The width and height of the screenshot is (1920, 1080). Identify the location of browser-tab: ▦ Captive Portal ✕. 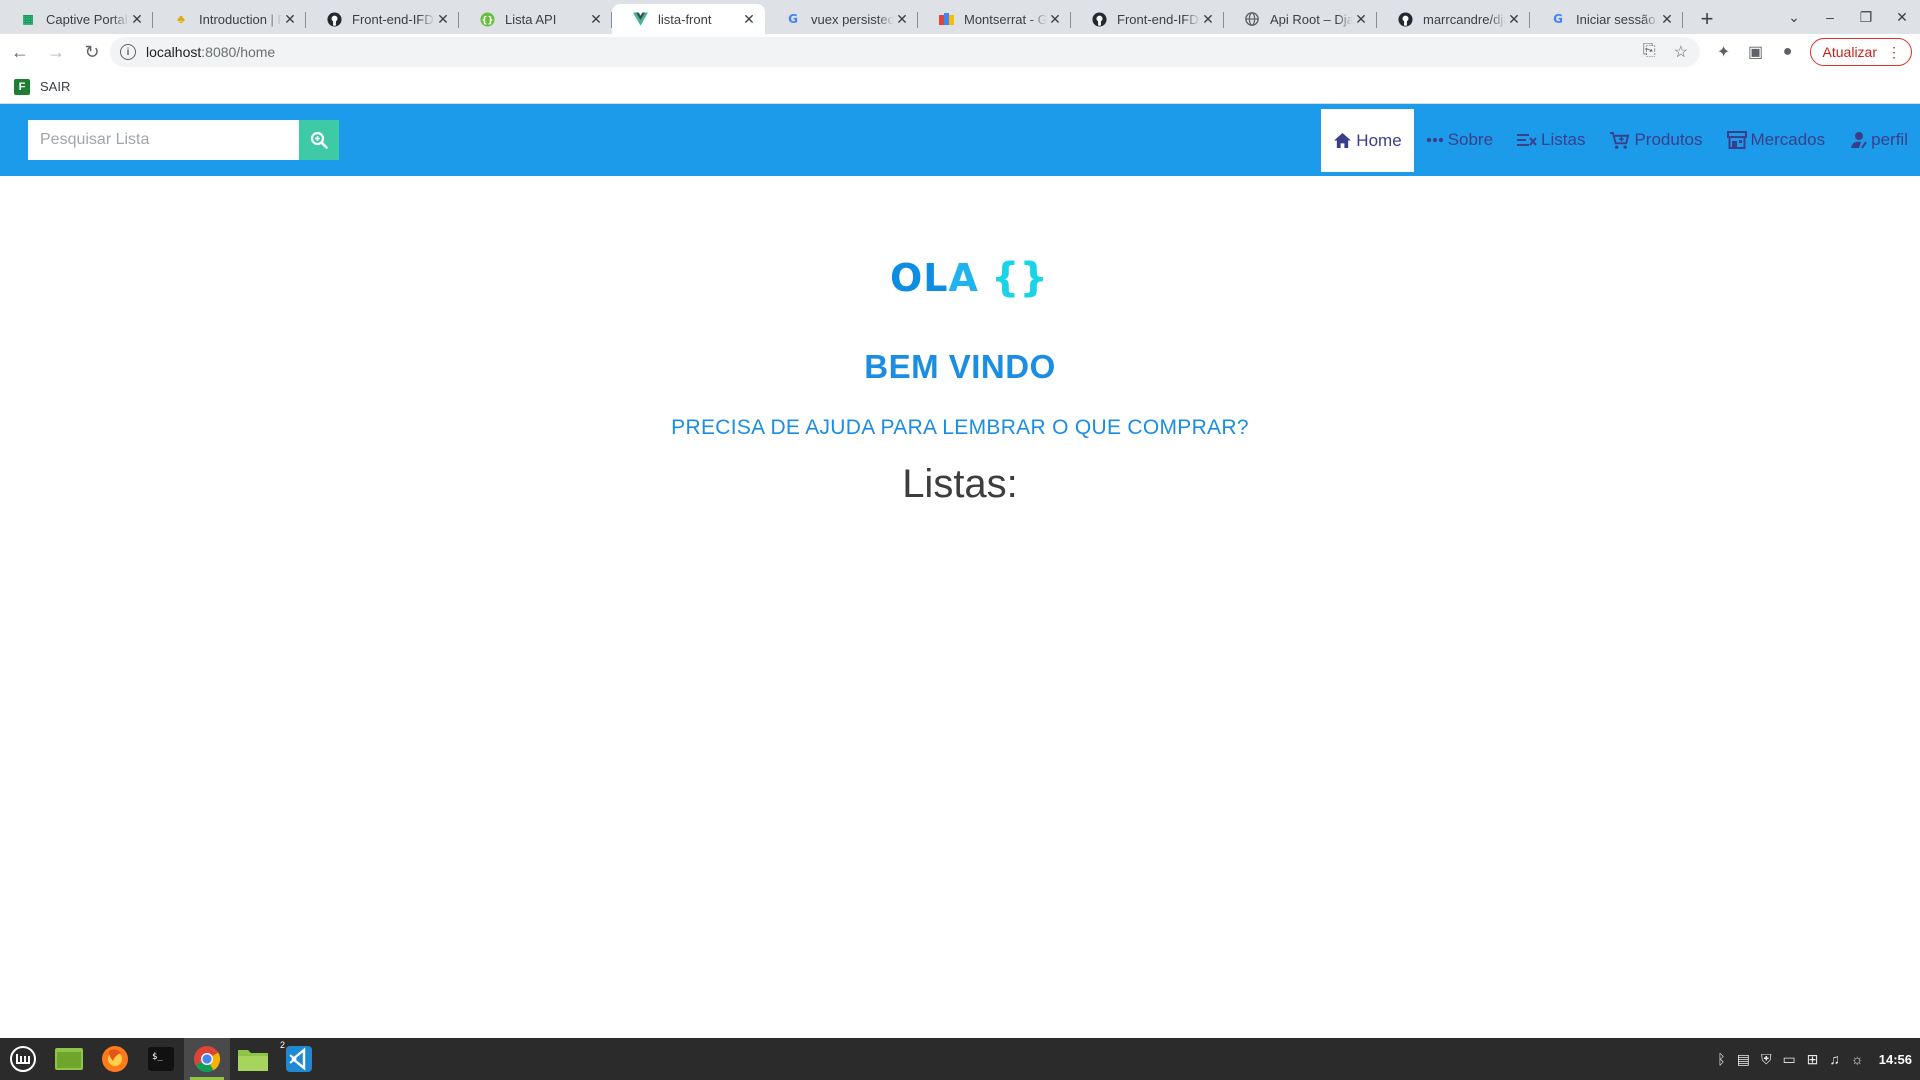
(76, 19).